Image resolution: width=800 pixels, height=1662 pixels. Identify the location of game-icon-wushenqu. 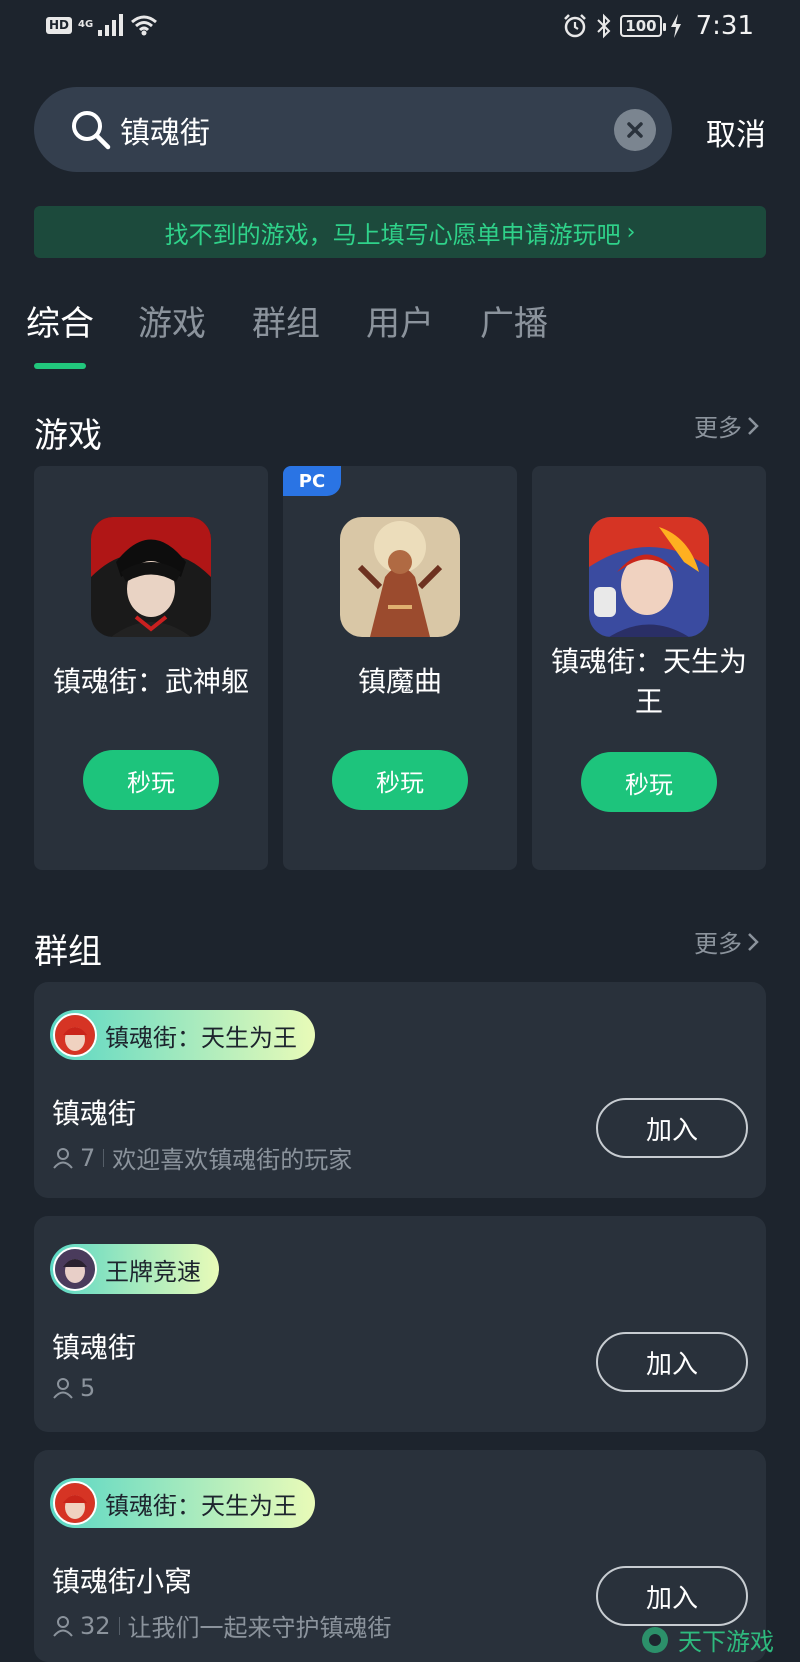
(151, 577).